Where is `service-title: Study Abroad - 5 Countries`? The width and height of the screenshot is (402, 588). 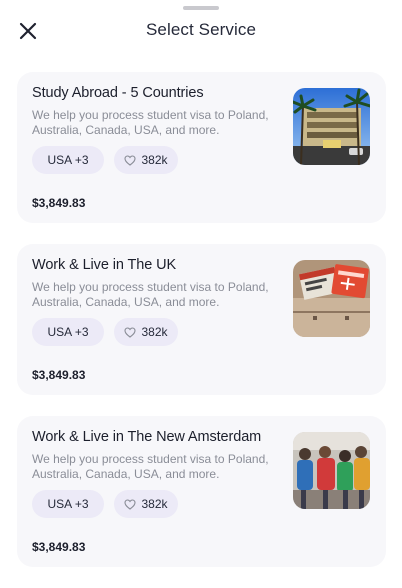 service-title: Study Abroad - 5 Countries is located at coordinates (118, 93).